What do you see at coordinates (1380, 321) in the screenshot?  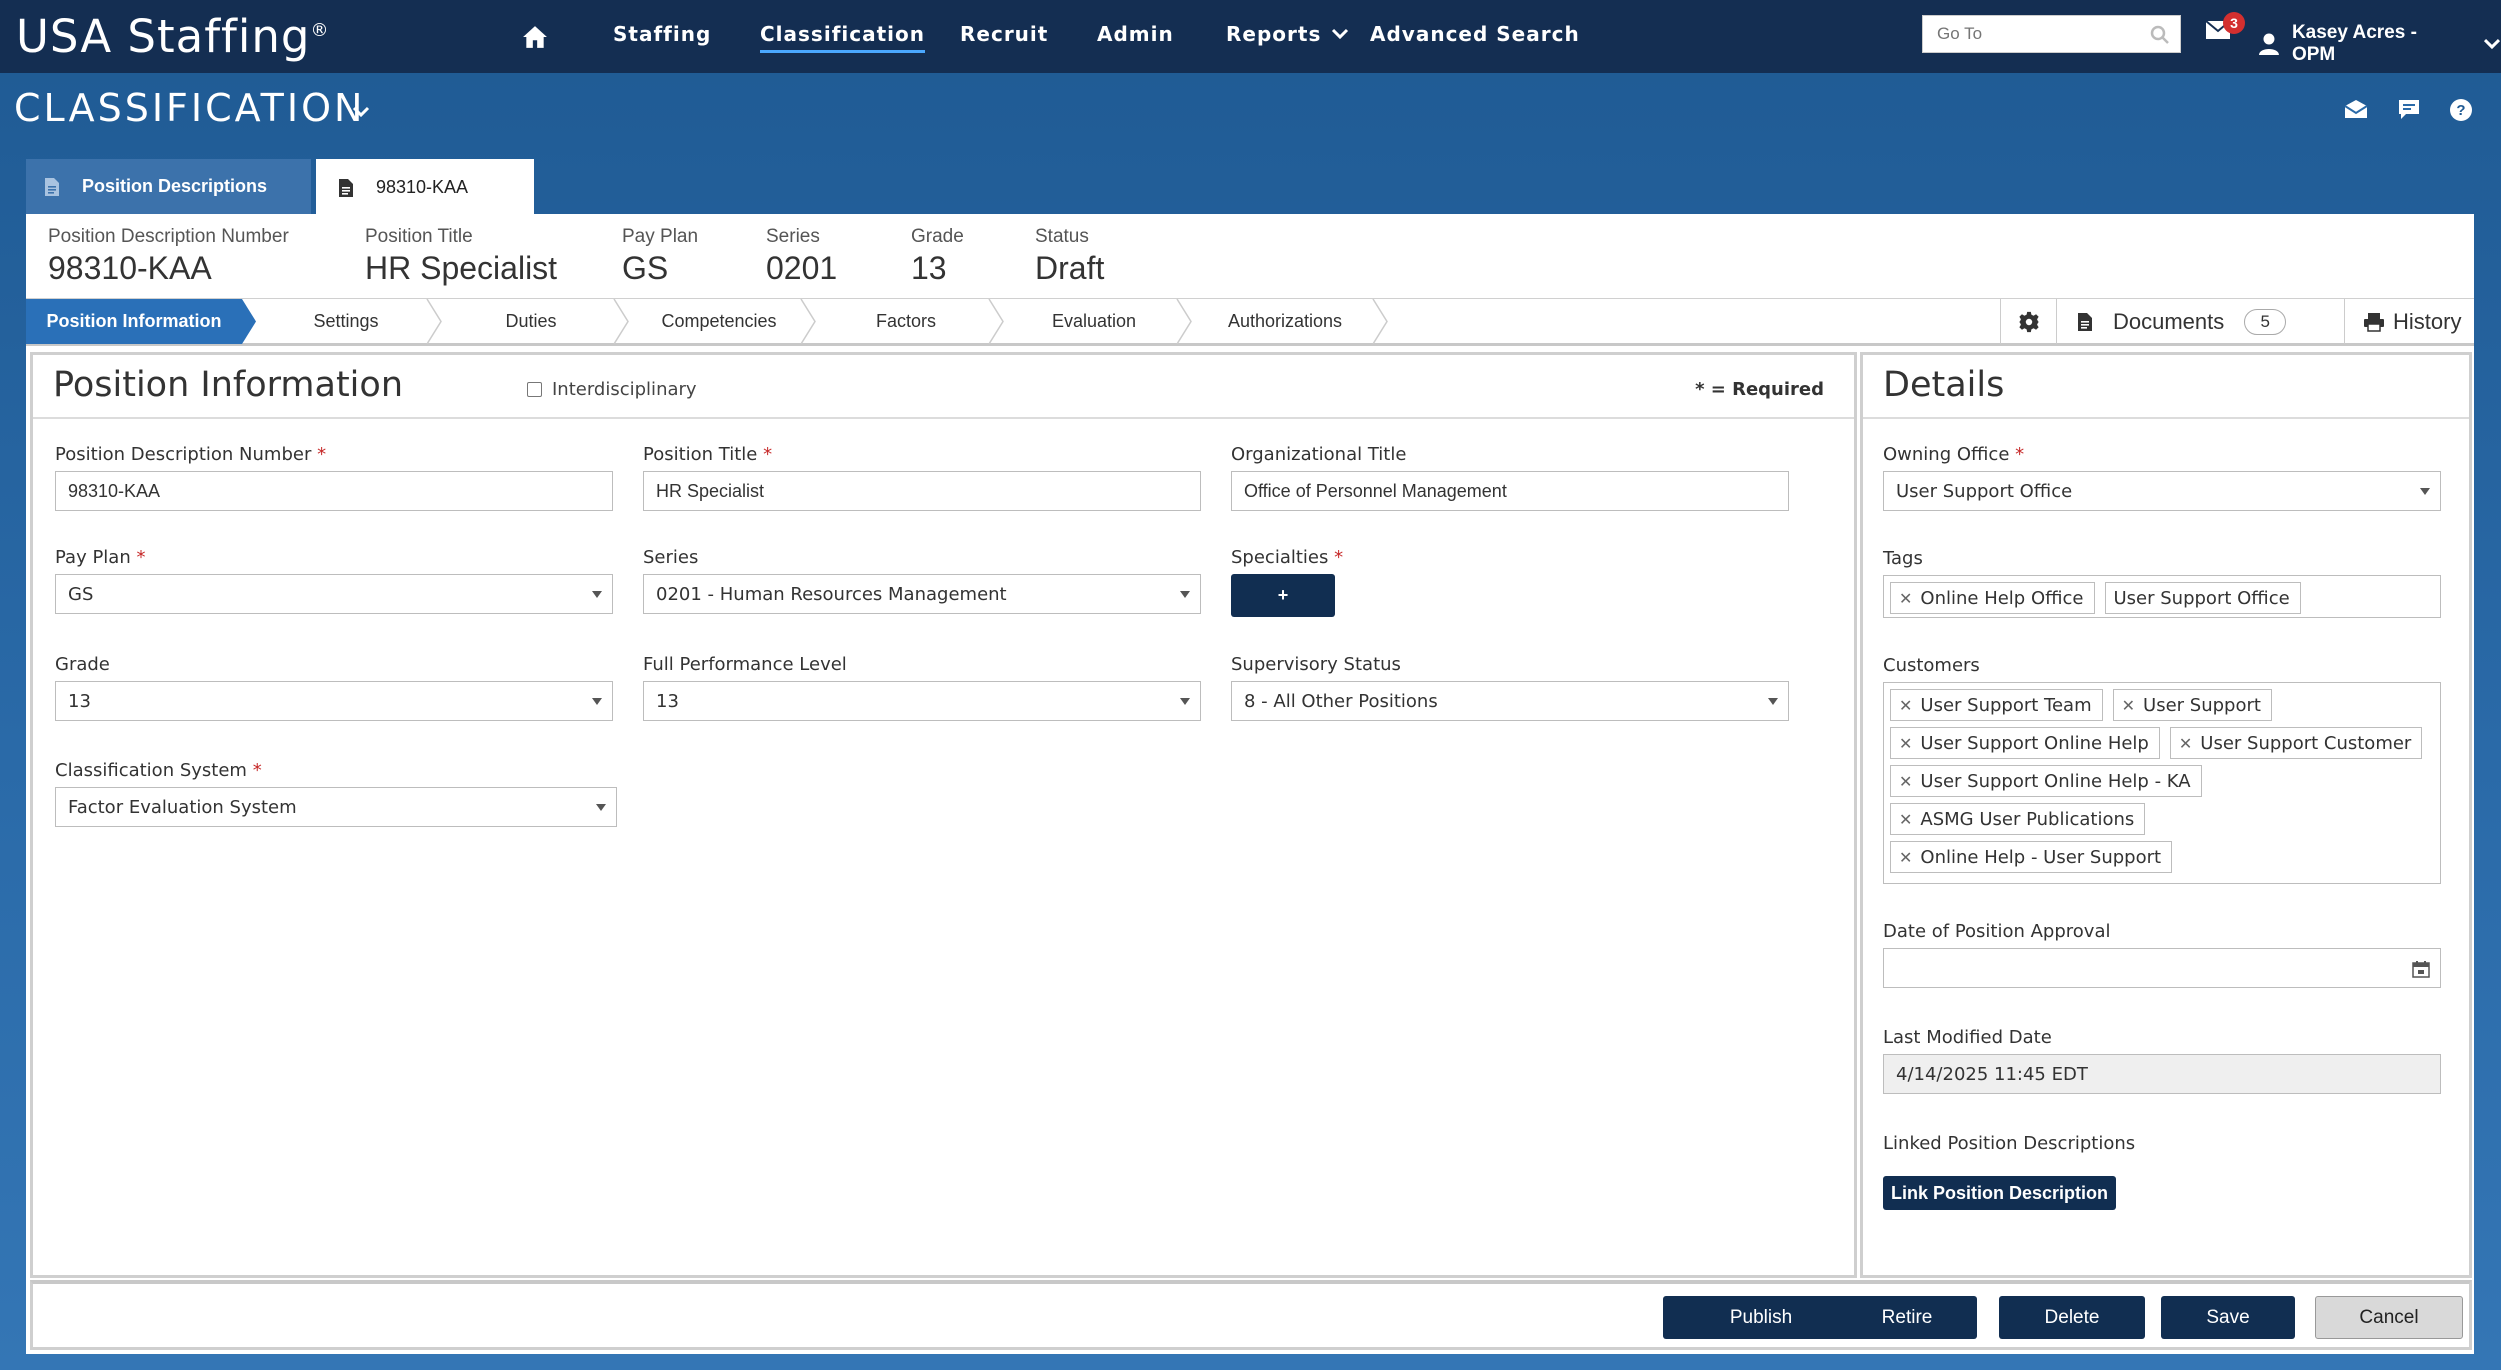 I see `step-divider` at bounding box center [1380, 321].